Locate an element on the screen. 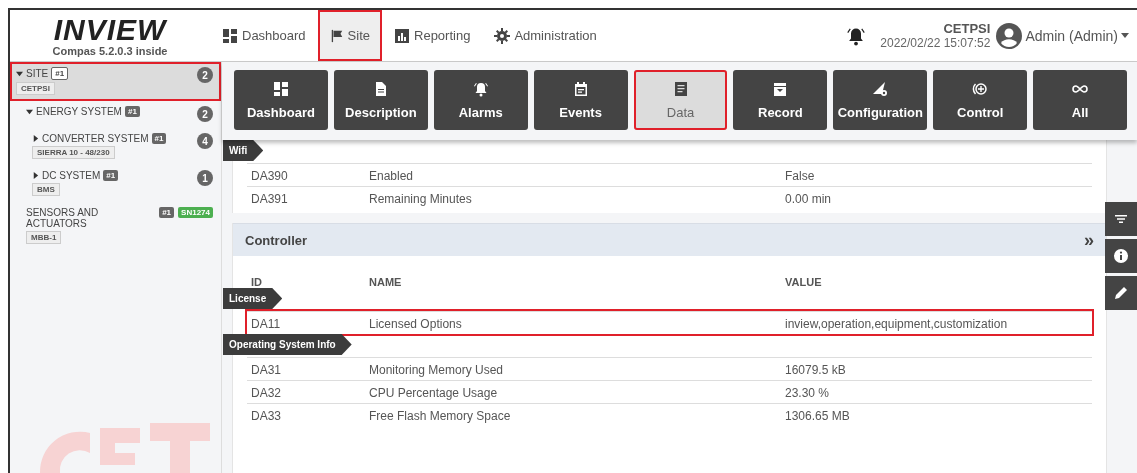 This screenshot has width=1137, height=473. tree-item: CONVERTER SYSTEM #1 SIERRA 10 - 48/230 4 is located at coordinates (123, 146).